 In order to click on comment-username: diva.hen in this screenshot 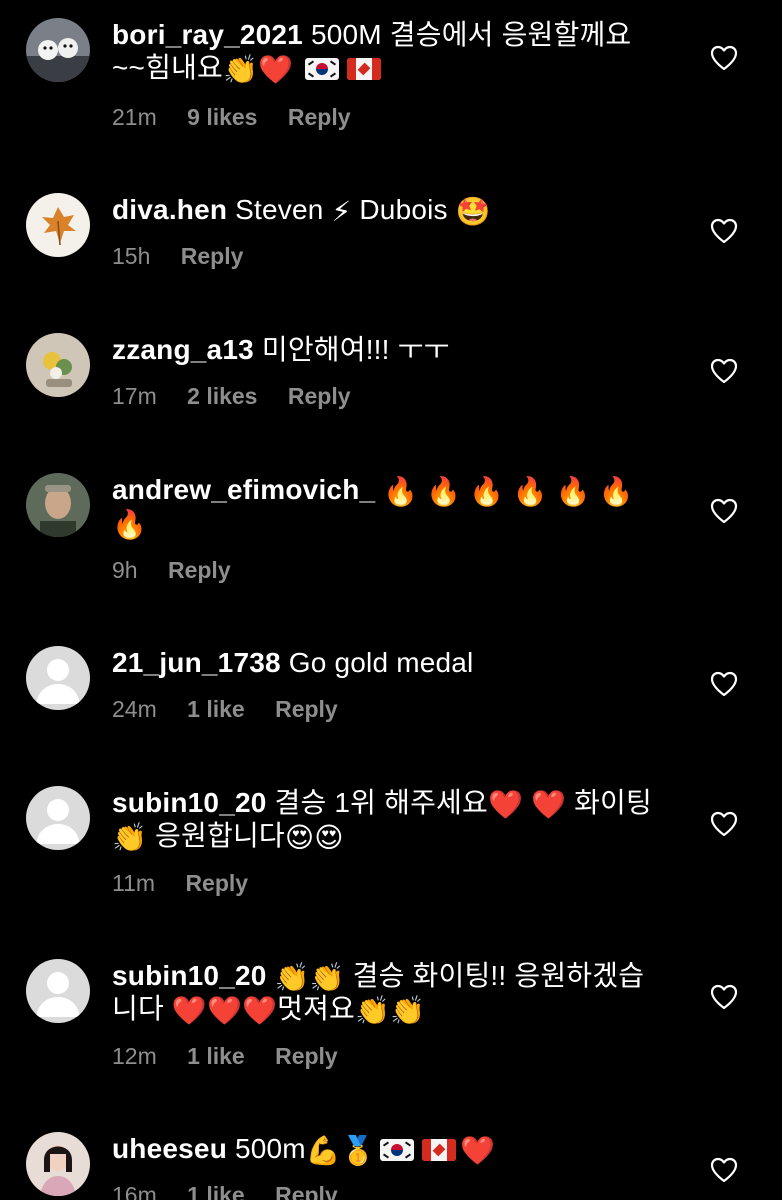, I will do `click(169, 209)`.